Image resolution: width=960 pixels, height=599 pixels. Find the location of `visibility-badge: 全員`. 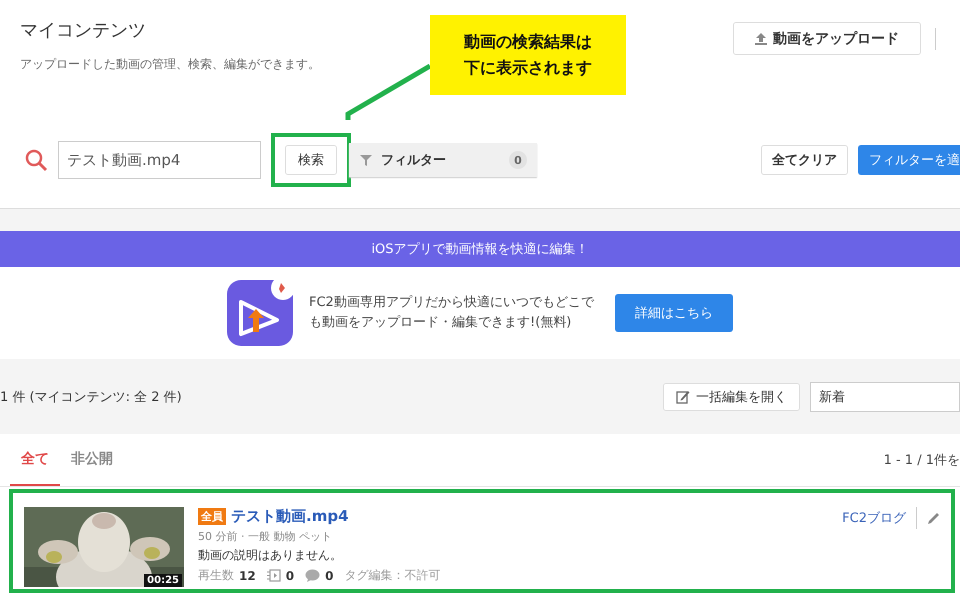

visibility-badge: 全員 is located at coordinates (212, 516).